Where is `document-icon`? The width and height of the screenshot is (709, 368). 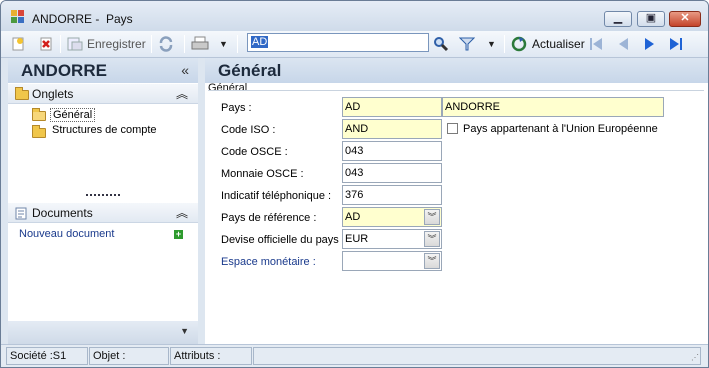
document-icon is located at coordinates (21, 213).